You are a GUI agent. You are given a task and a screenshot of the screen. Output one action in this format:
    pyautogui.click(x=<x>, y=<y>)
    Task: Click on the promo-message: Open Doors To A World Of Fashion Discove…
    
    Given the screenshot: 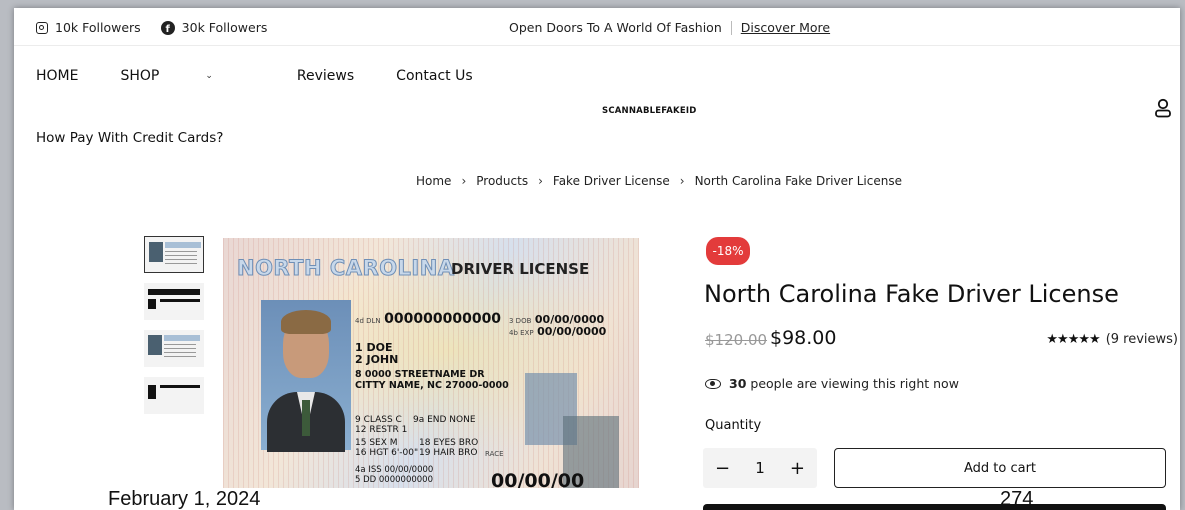 What is the action you would take?
    pyautogui.click(x=669, y=27)
    